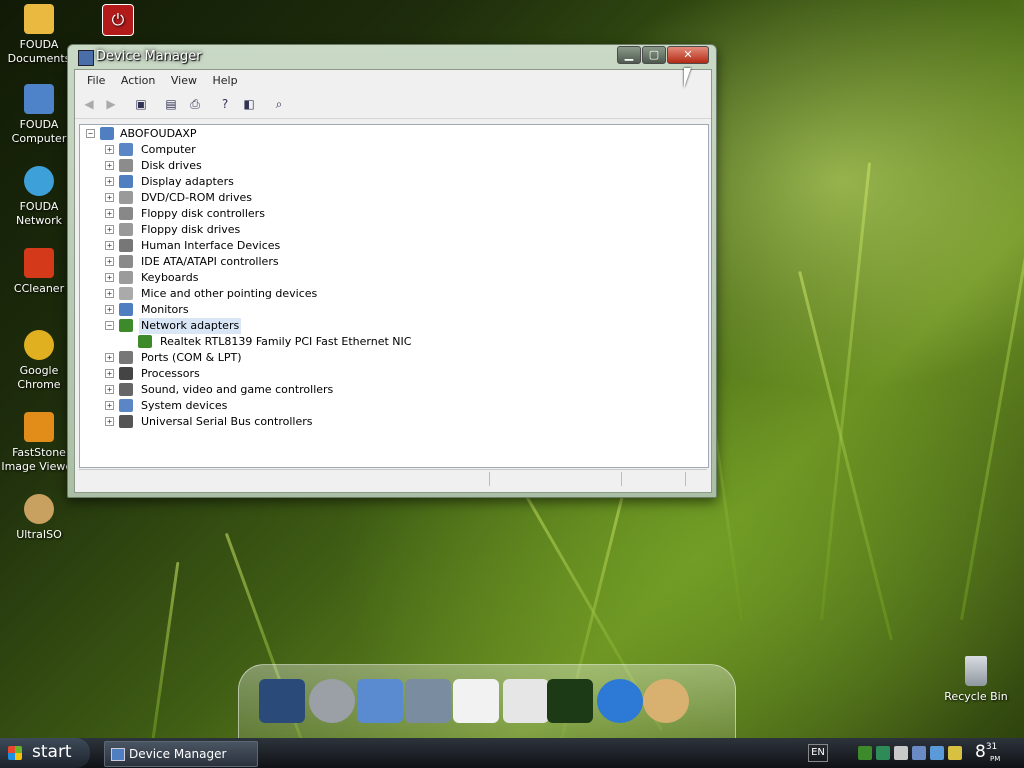 This screenshot has width=1024, height=768. What do you see at coordinates (688, 55) in the screenshot?
I see `close-button: ✕` at bounding box center [688, 55].